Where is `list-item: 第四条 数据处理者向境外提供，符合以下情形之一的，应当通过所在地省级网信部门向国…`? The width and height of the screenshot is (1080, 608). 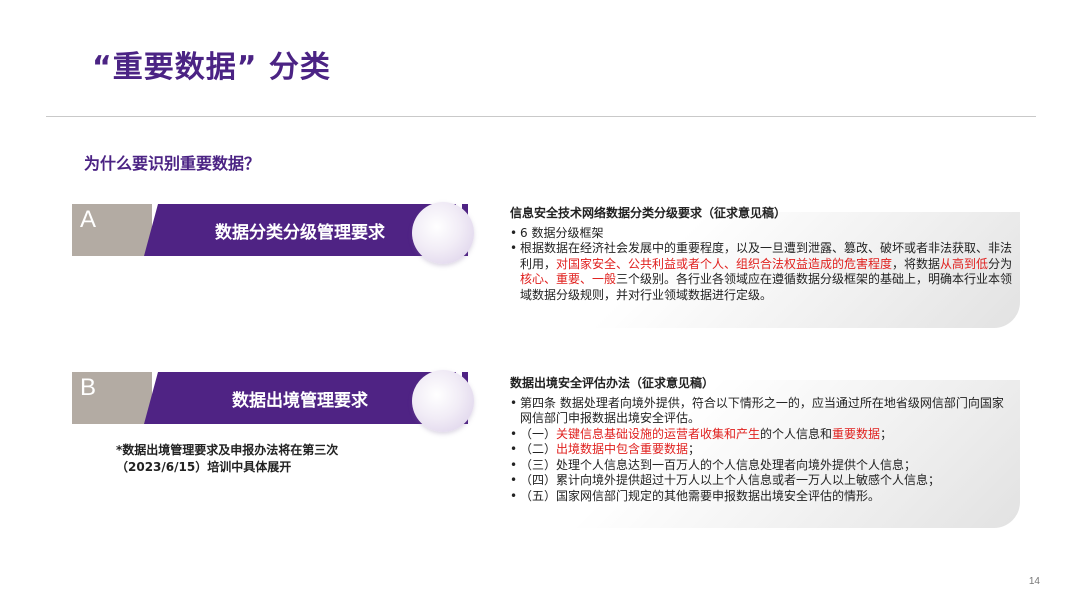 list-item: 第四条 数据处理者向境外提供，符合以下情形之一的，应当通过所在地省级网信部门向国… is located at coordinates (762, 411).